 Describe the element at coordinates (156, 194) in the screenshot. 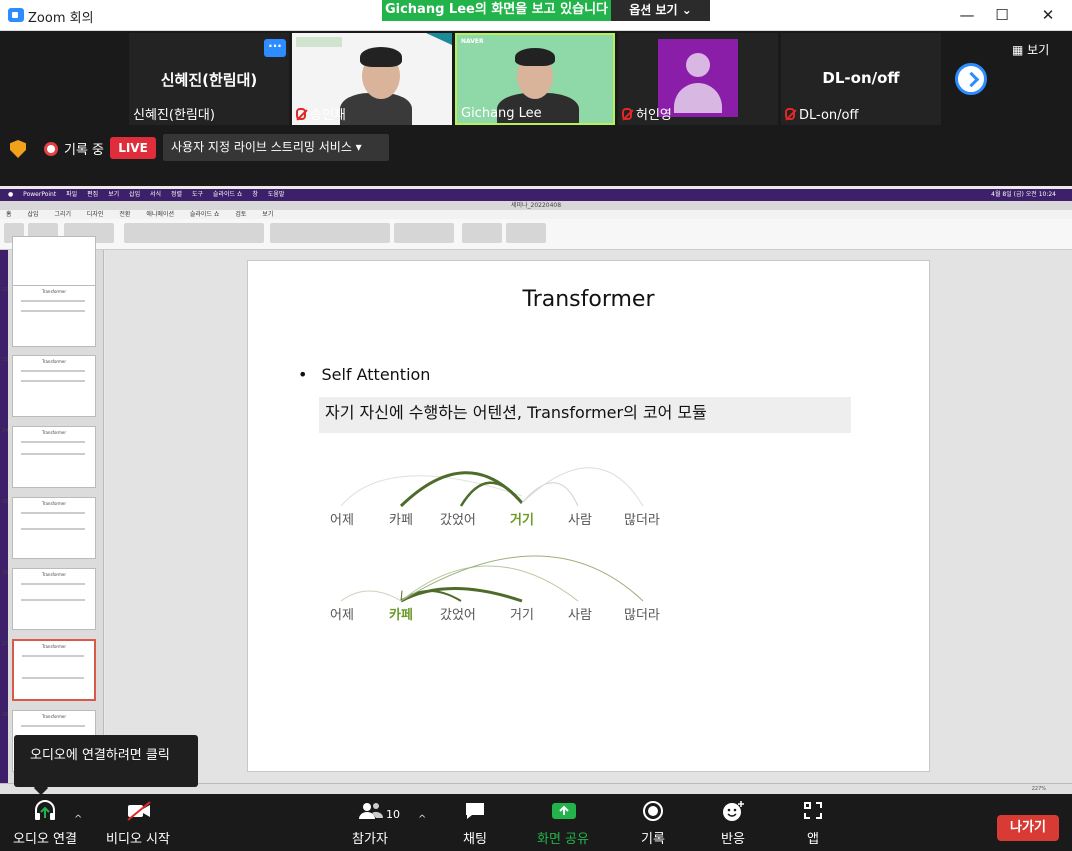

I see `menu-item: 서식` at that location.